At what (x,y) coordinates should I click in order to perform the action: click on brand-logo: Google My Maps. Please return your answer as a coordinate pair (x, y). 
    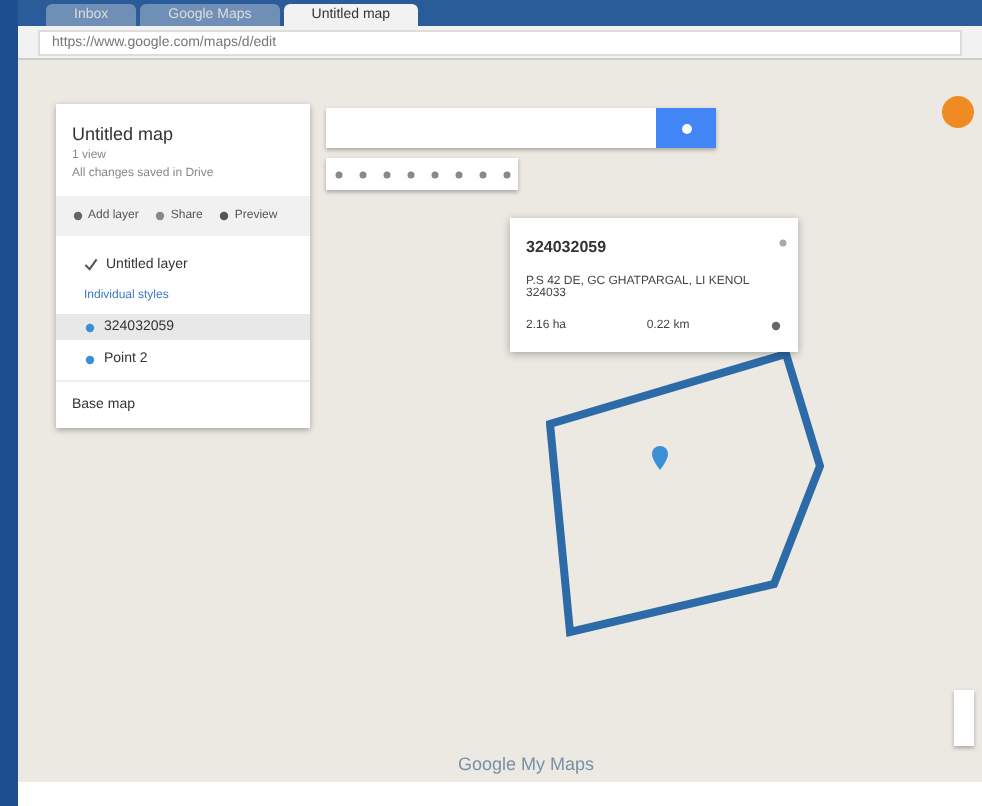
    Looking at the image, I should click on (526, 764).